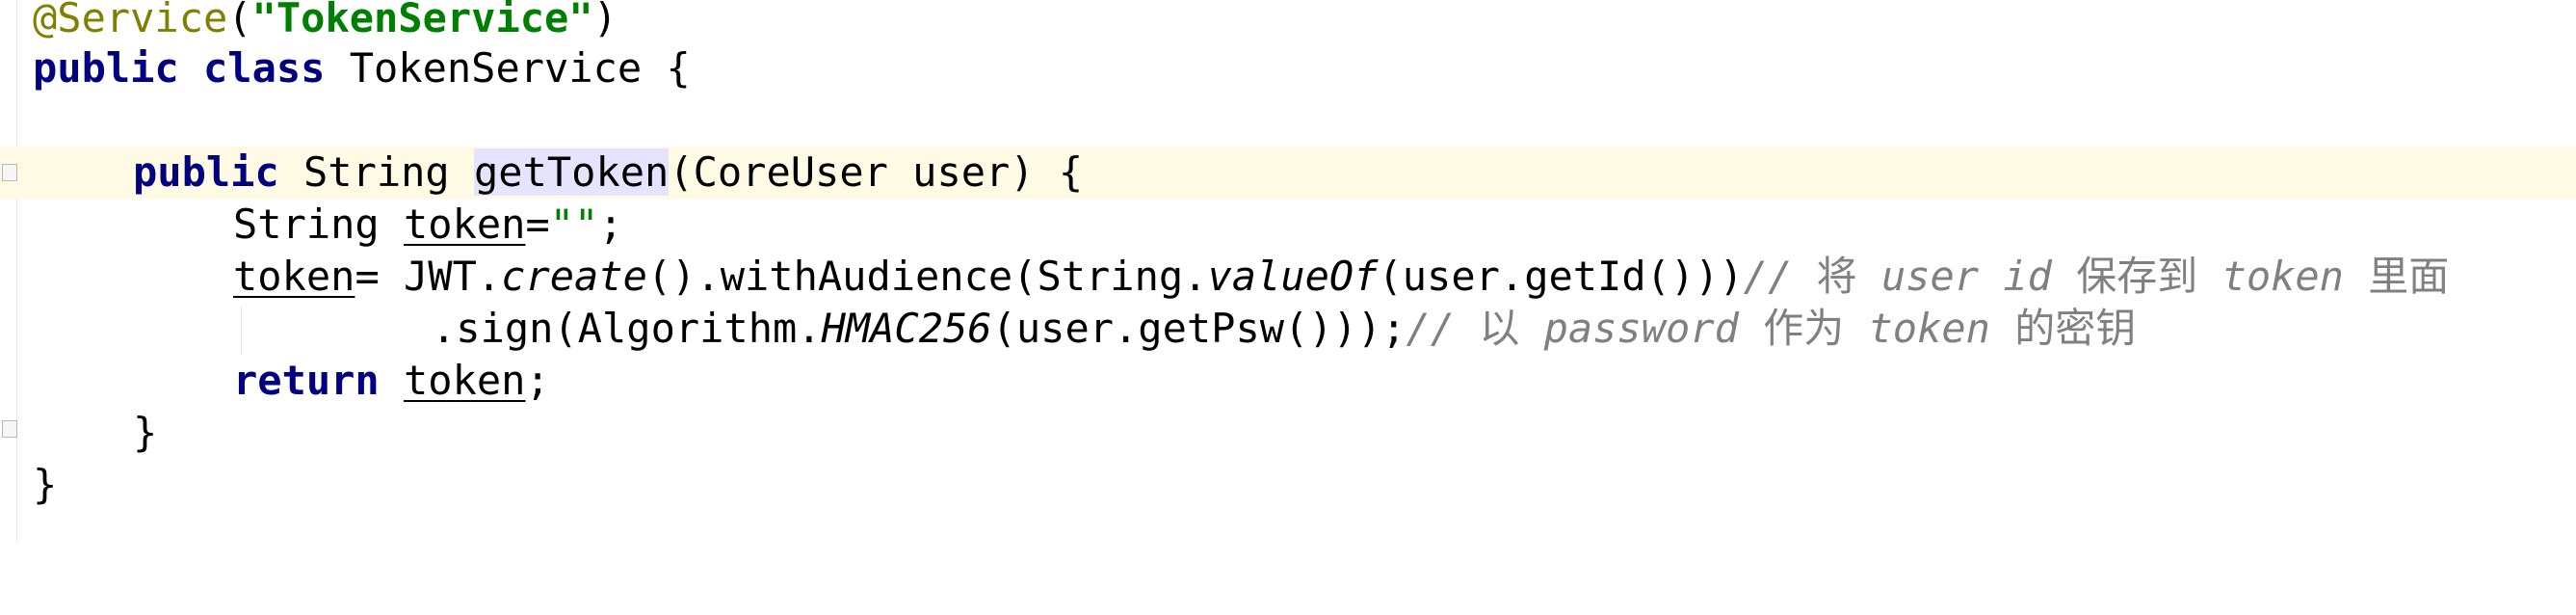 Image resolution: width=2576 pixels, height=615 pixels. What do you see at coordinates (428, 276) in the screenshot?
I see `code-text: = JWT.` at bounding box center [428, 276].